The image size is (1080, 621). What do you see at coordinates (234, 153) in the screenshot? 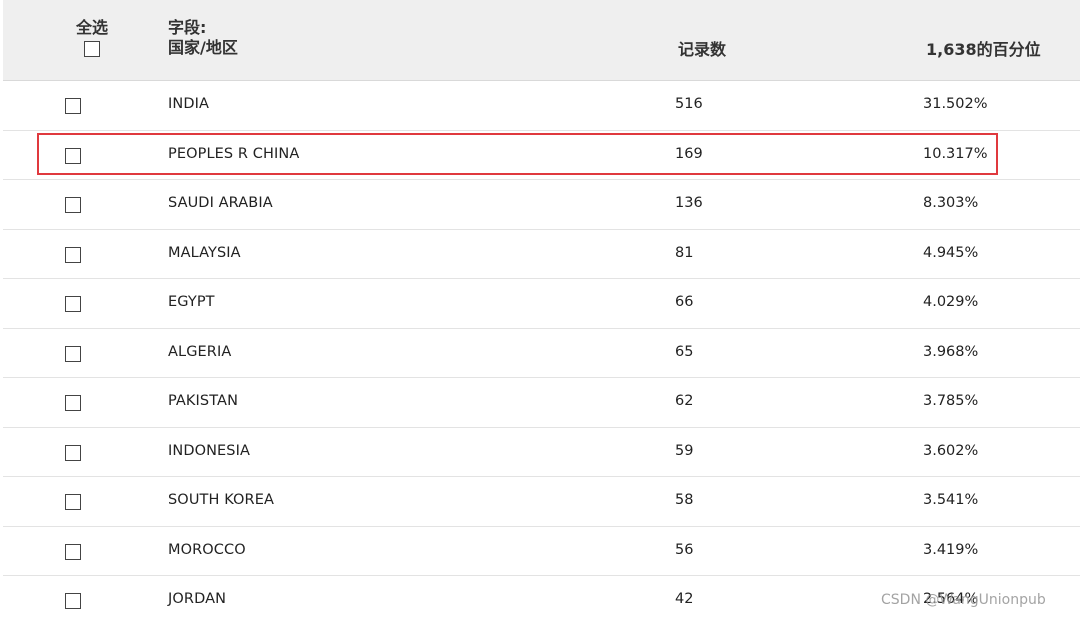
I see `country-cell: PEOPLES R CHINA` at bounding box center [234, 153].